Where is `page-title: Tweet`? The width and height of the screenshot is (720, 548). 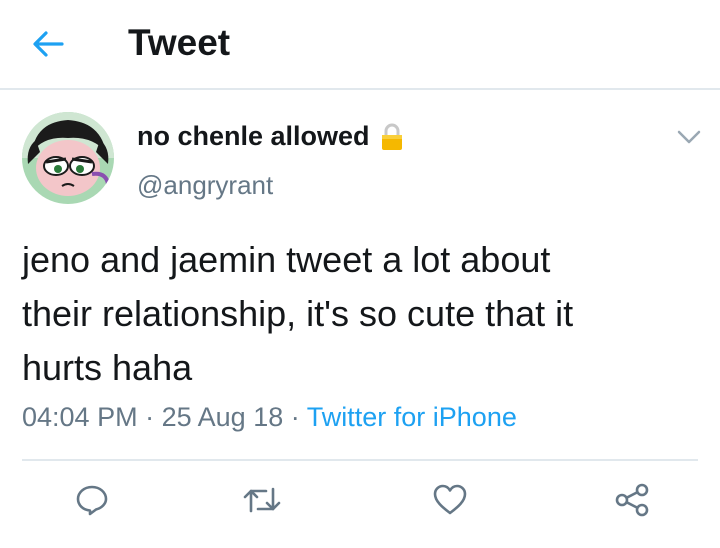
page-title: Tweet is located at coordinates (179, 42).